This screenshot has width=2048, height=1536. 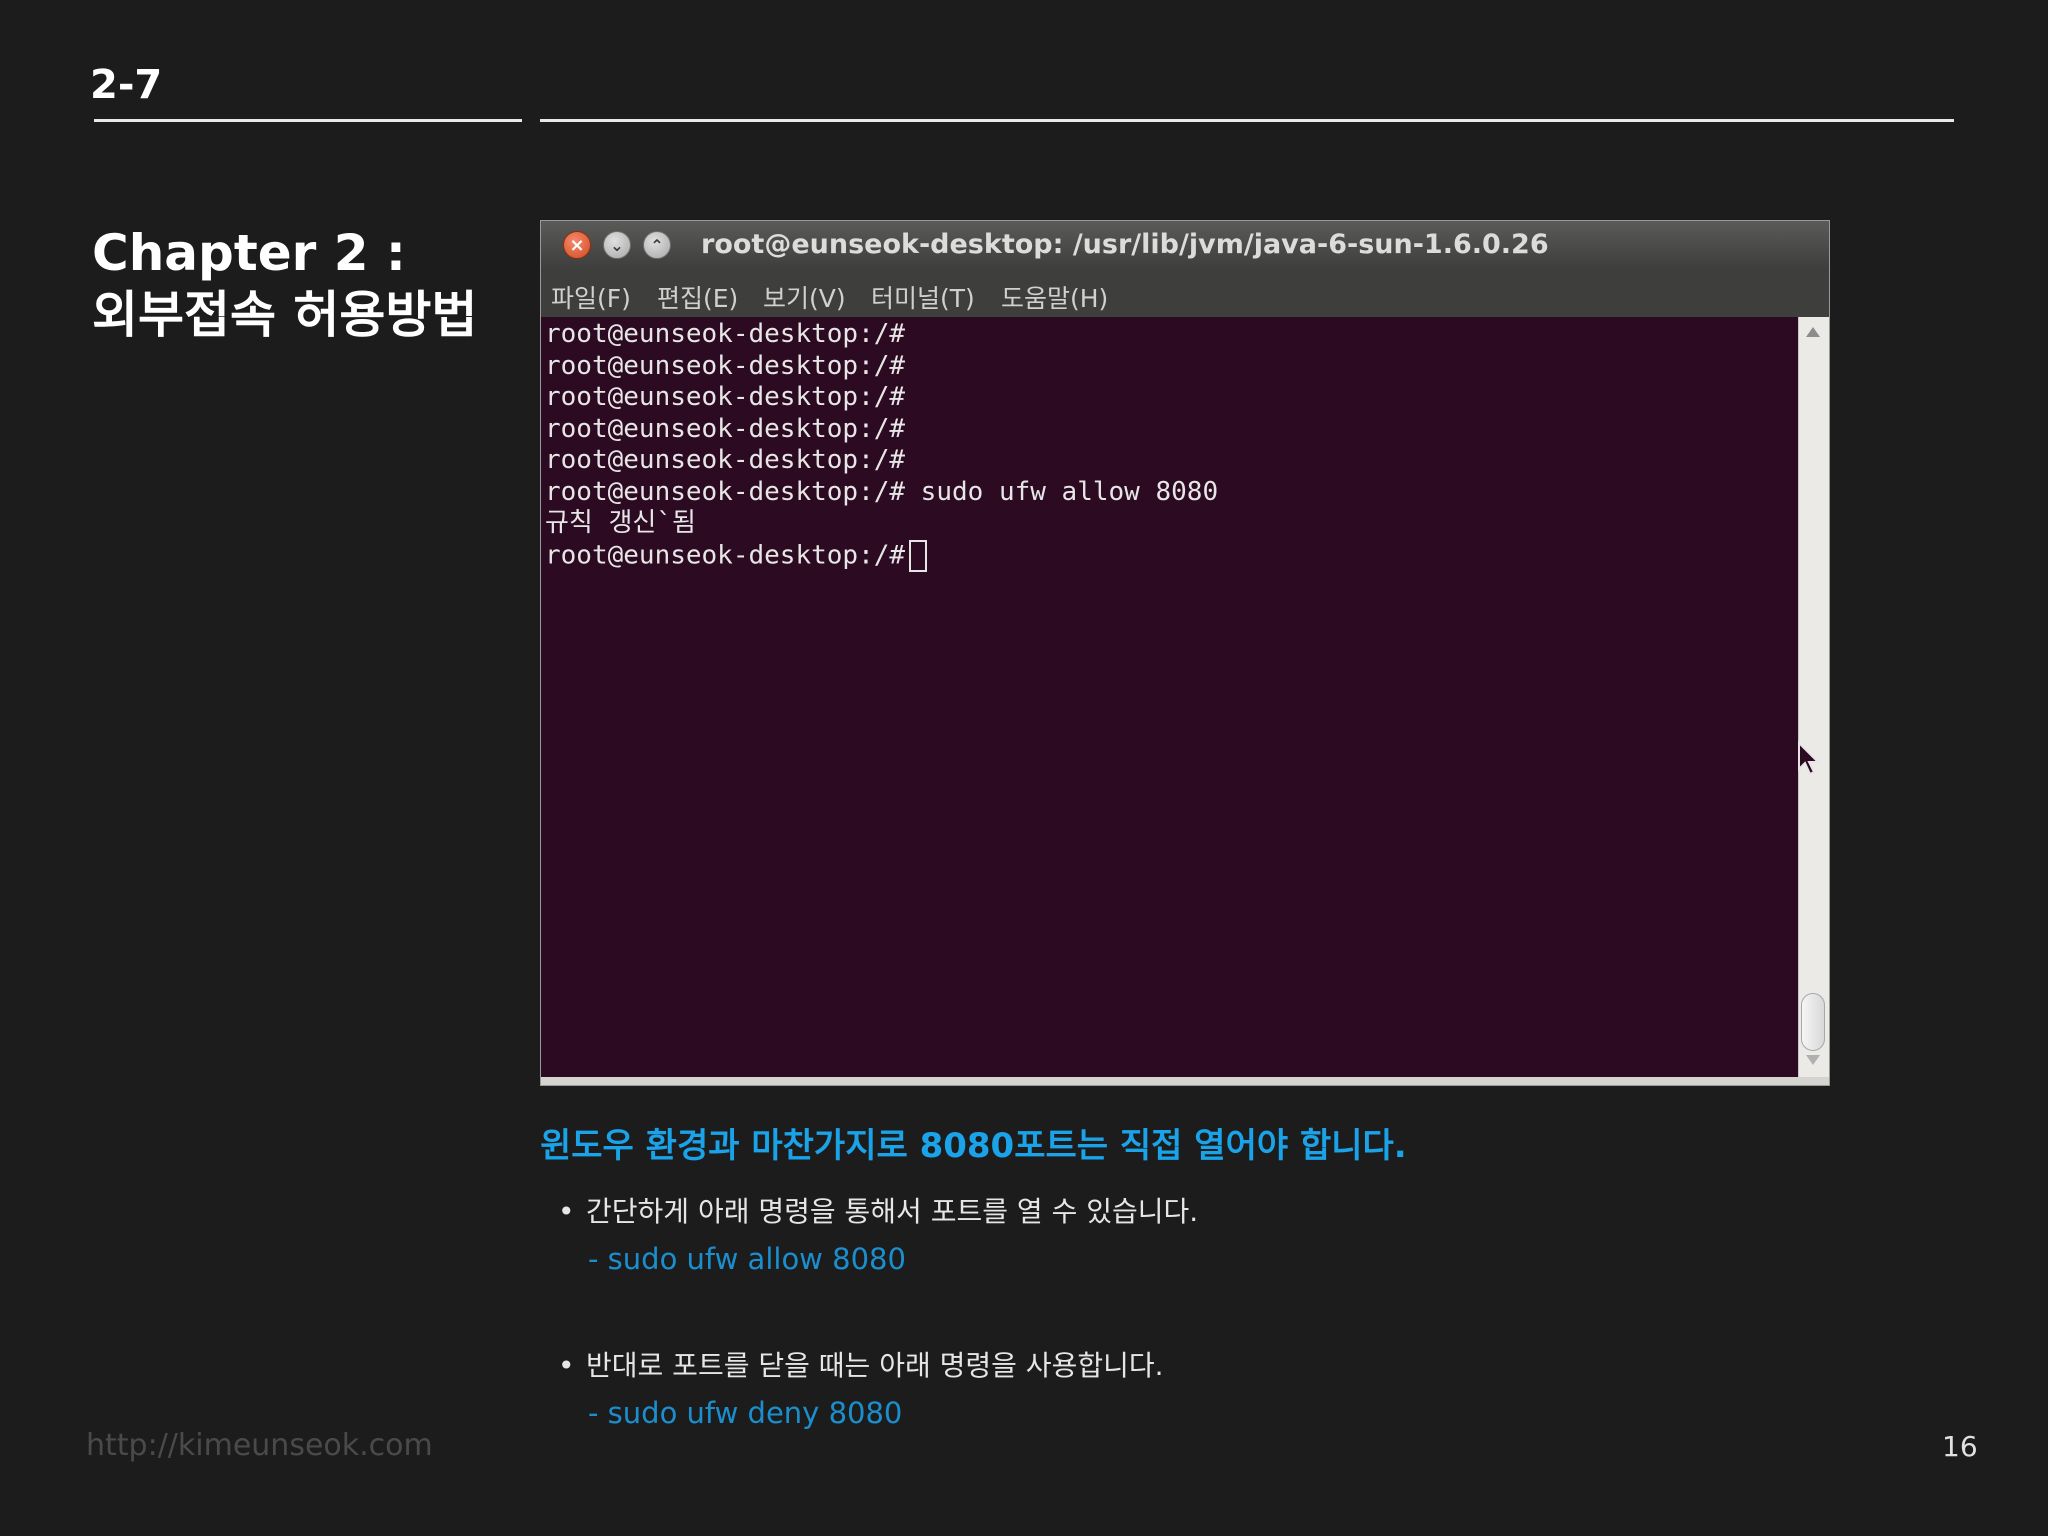 What do you see at coordinates (284, 284) in the screenshot?
I see `chapter-title: Chapter 2 : 외부접속 허용방법` at bounding box center [284, 284].